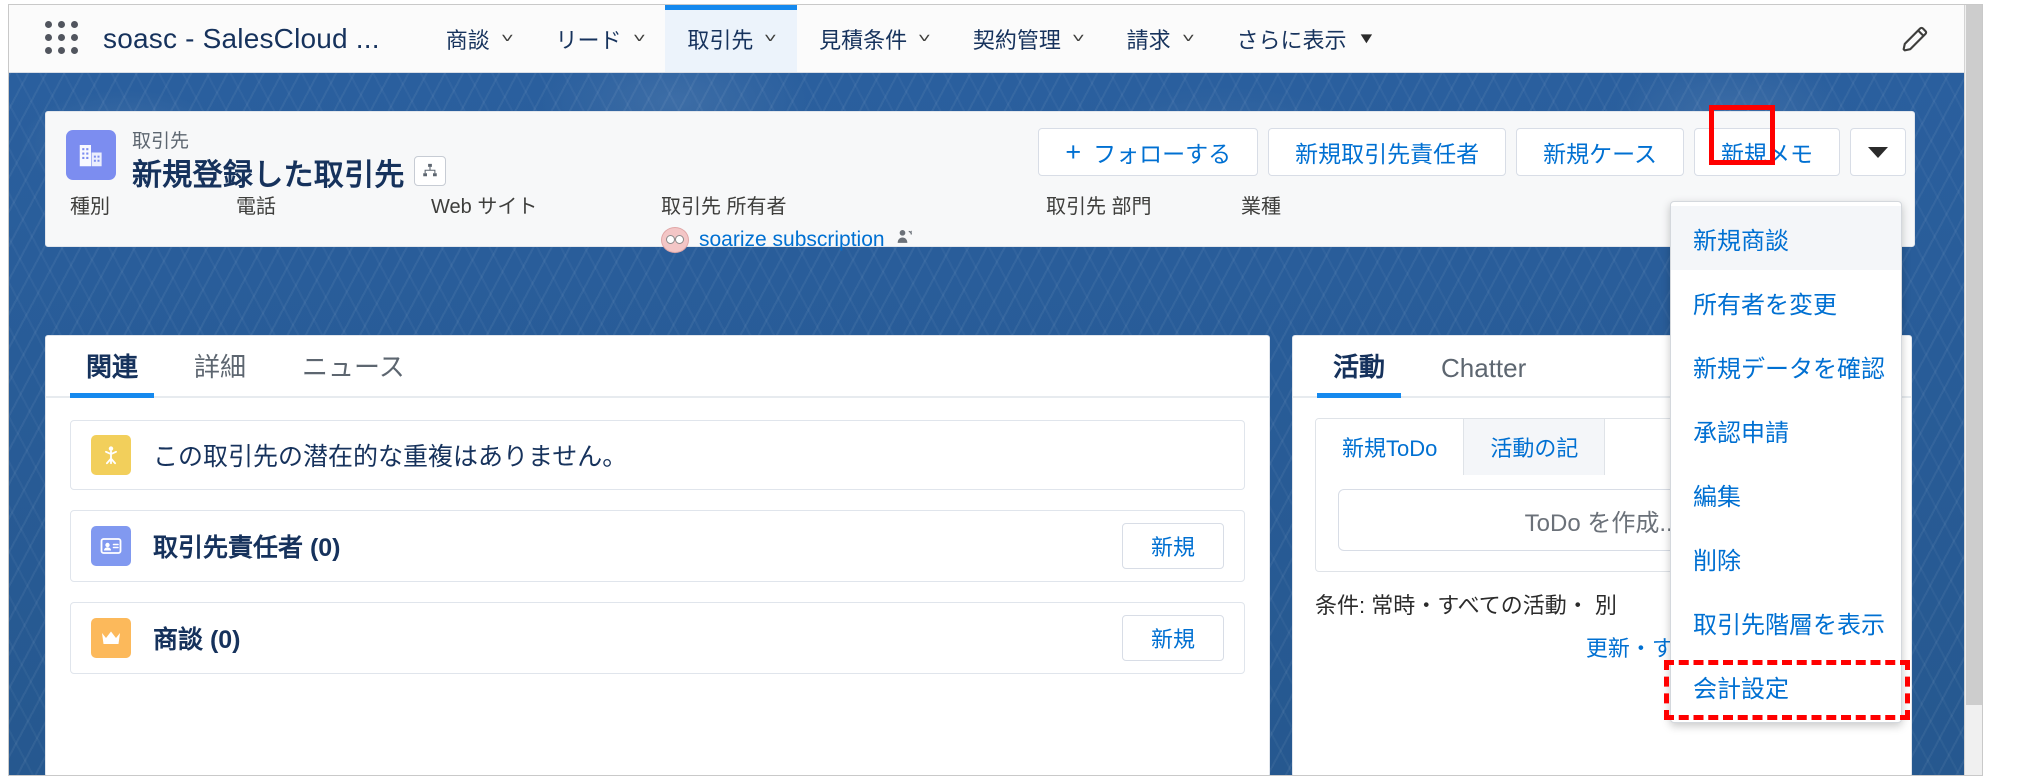  Describe the element at coordinates (1789, 625) in the screenshot. I see `menu-item-label: 取引先階層を表示` at that location.